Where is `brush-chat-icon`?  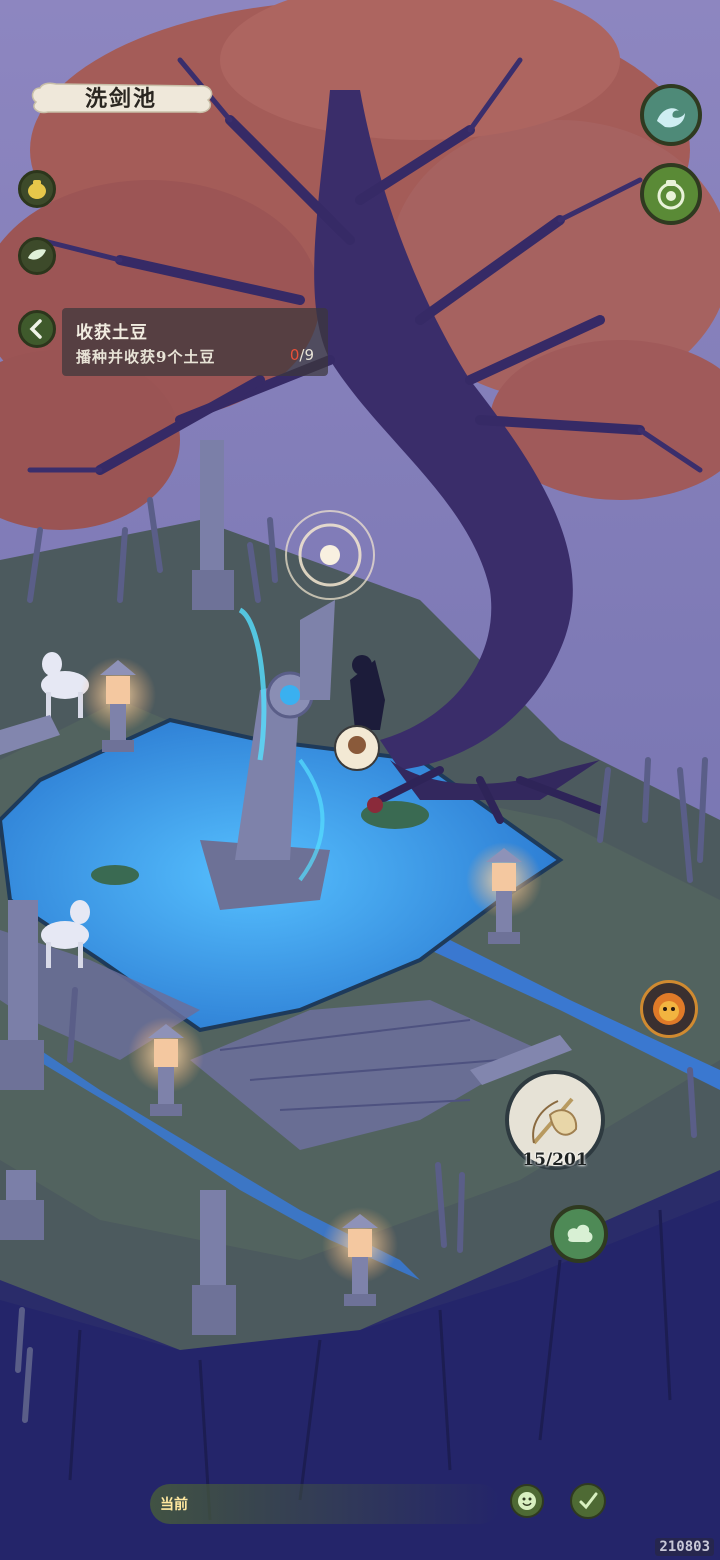
brush-chat-icon is located at coordinates (588, 1501).